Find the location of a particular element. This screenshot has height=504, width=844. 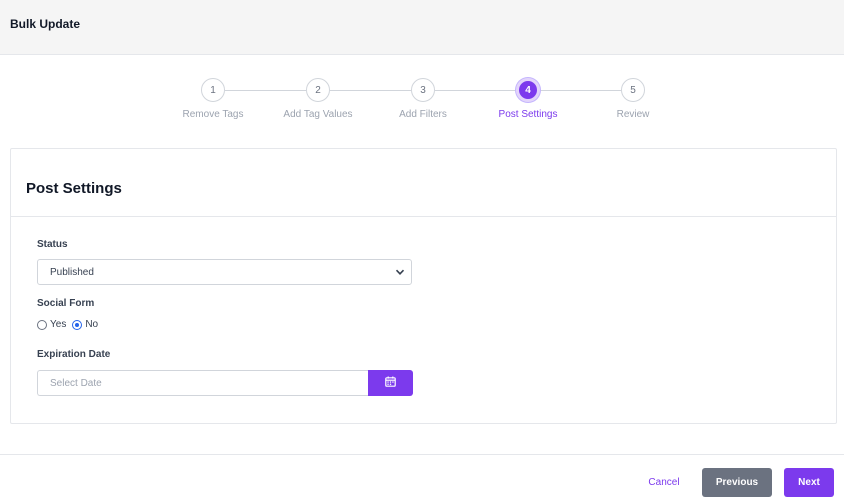

radio-yes-label: Yes is located at coordinates (58, 324).